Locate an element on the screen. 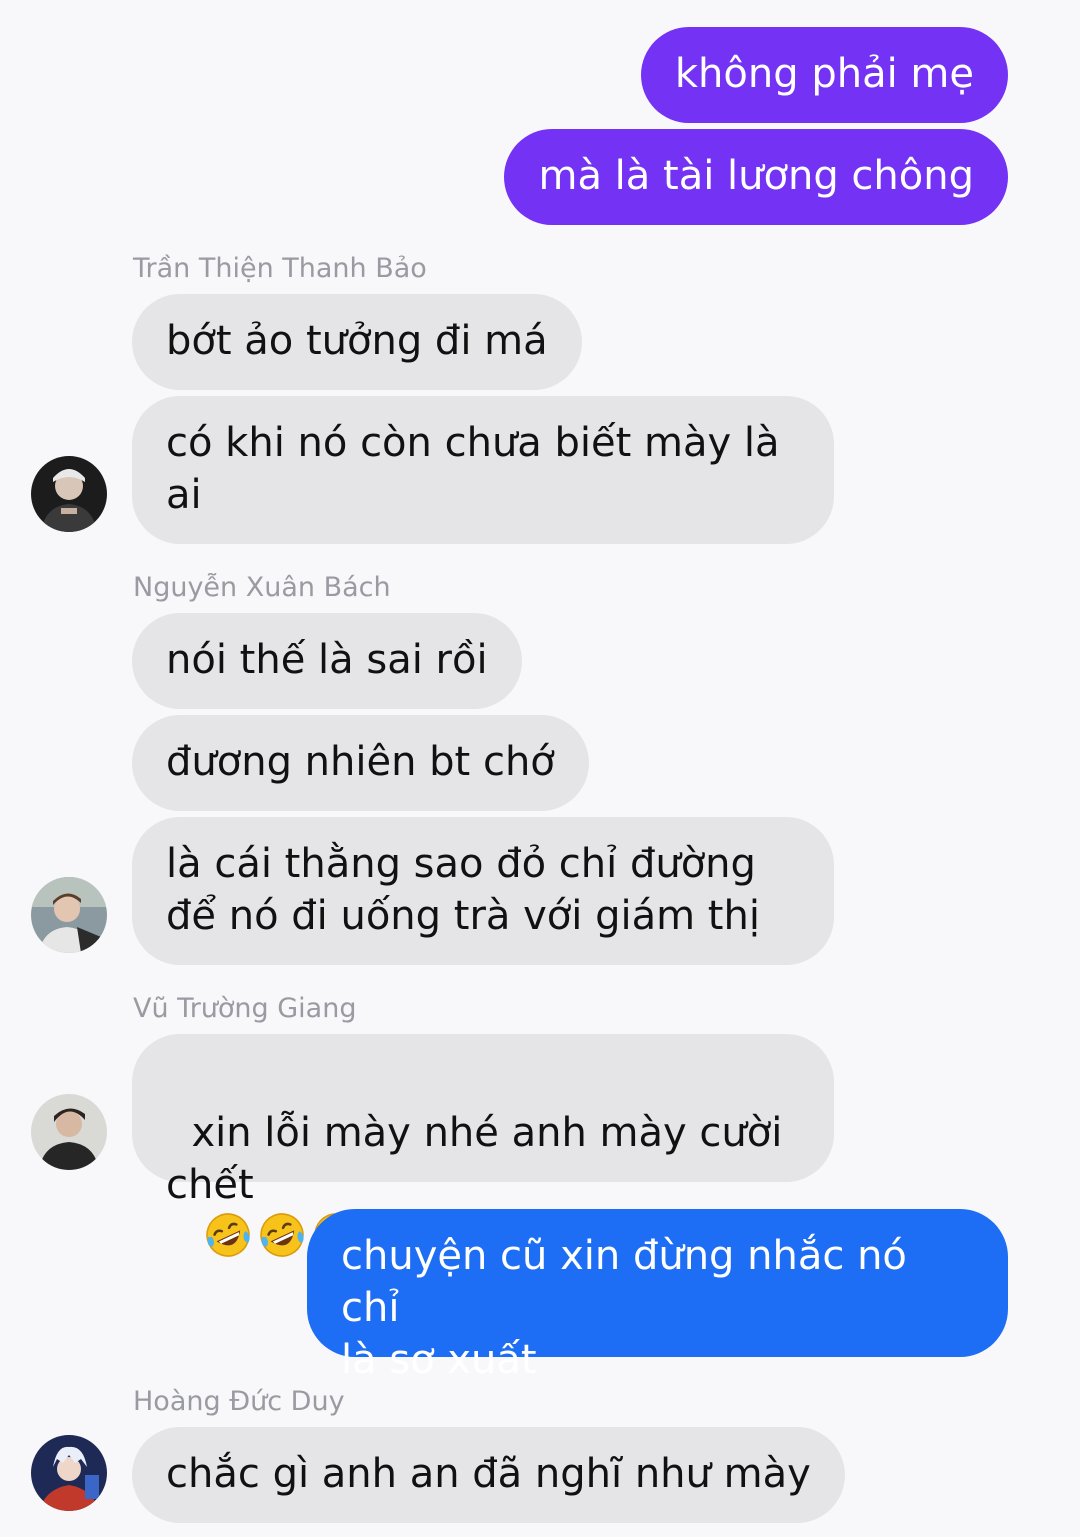  incoming-message: nói thế là sai rồi is located at coordinates (327, 661).